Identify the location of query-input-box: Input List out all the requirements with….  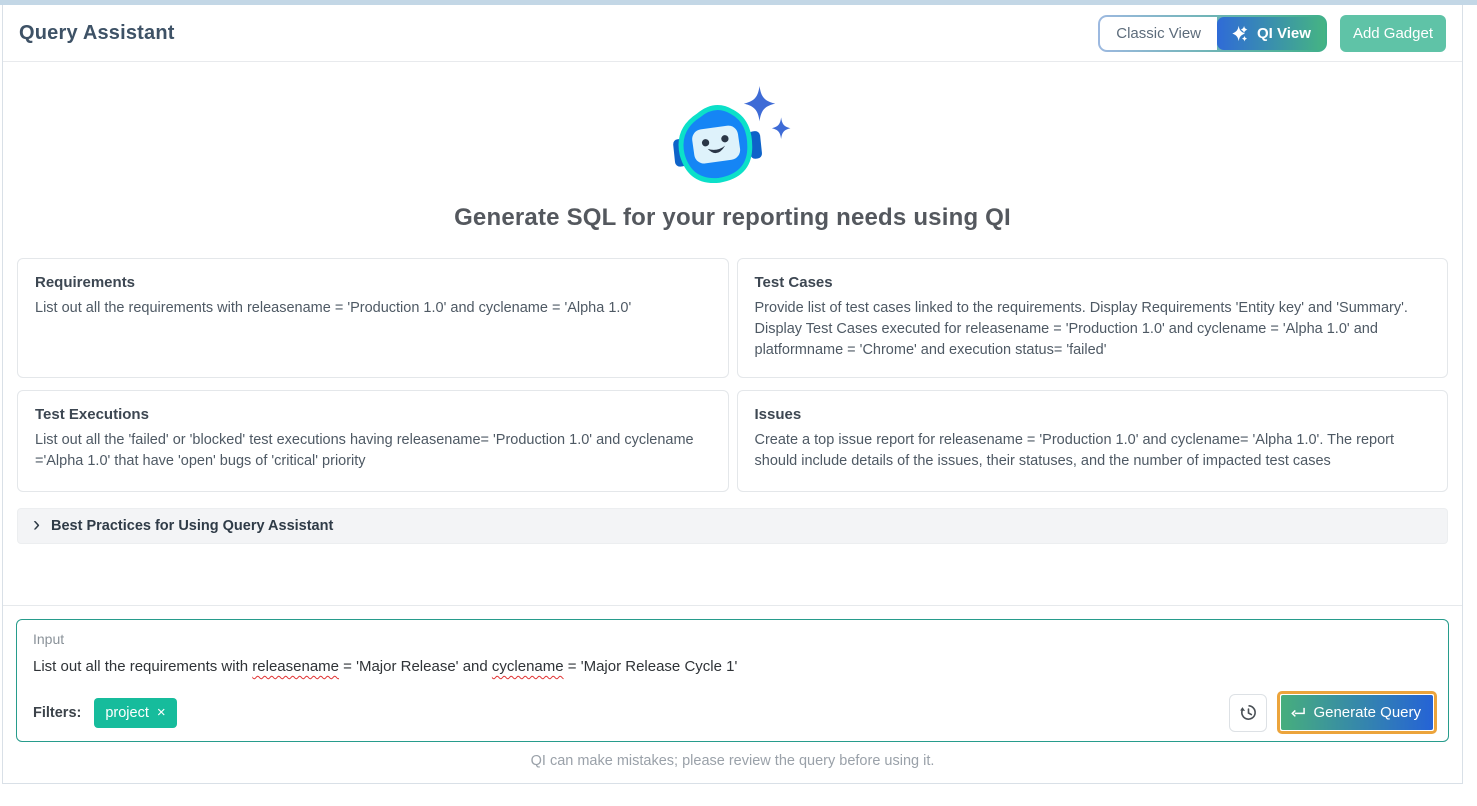
(732, 680).